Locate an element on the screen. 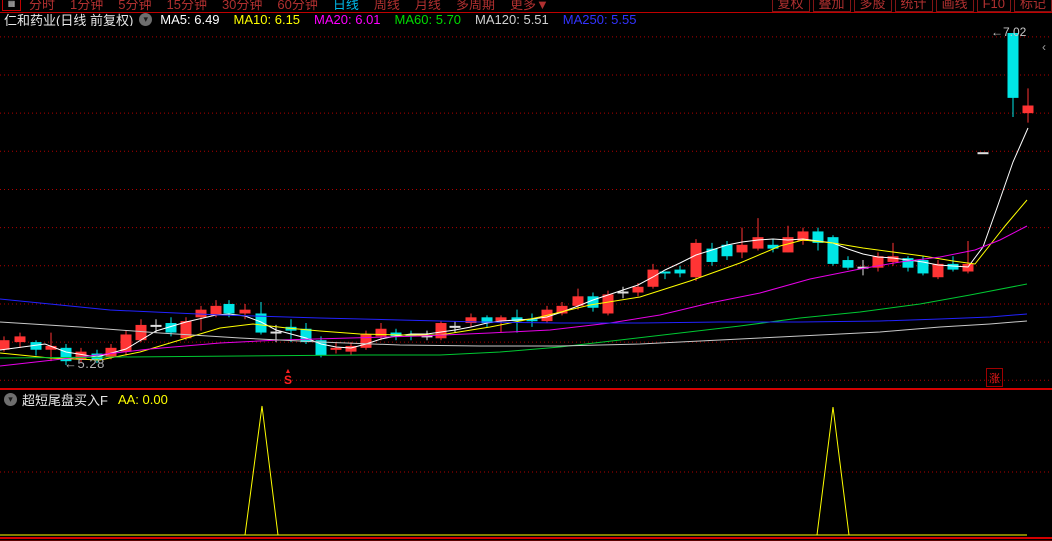 This screenshot has height=541, width=1052. tool-button-叠加: 叠加 is located at coordinates (831, 6).